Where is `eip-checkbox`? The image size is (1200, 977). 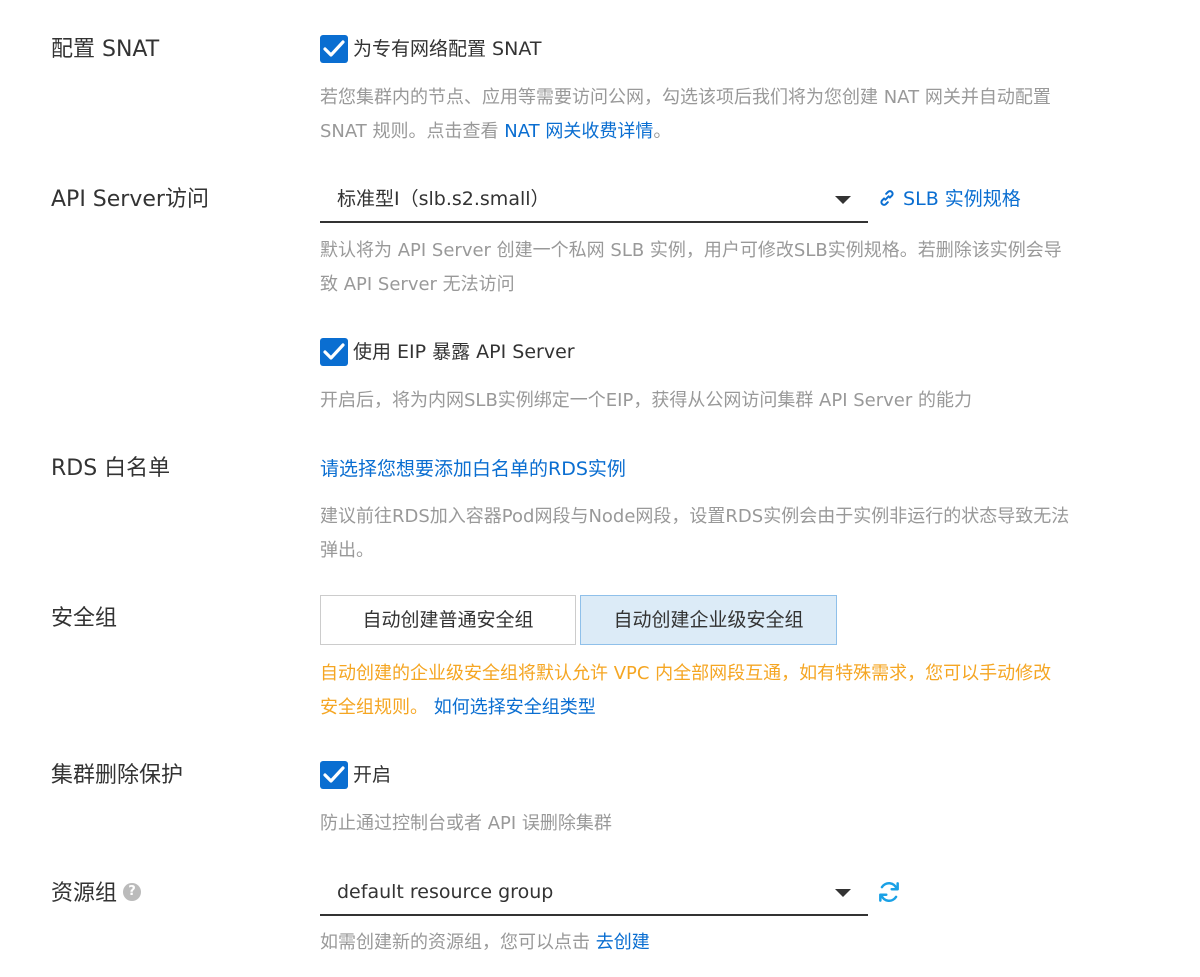
eip-checkbox is located at coordinates (334, 352).